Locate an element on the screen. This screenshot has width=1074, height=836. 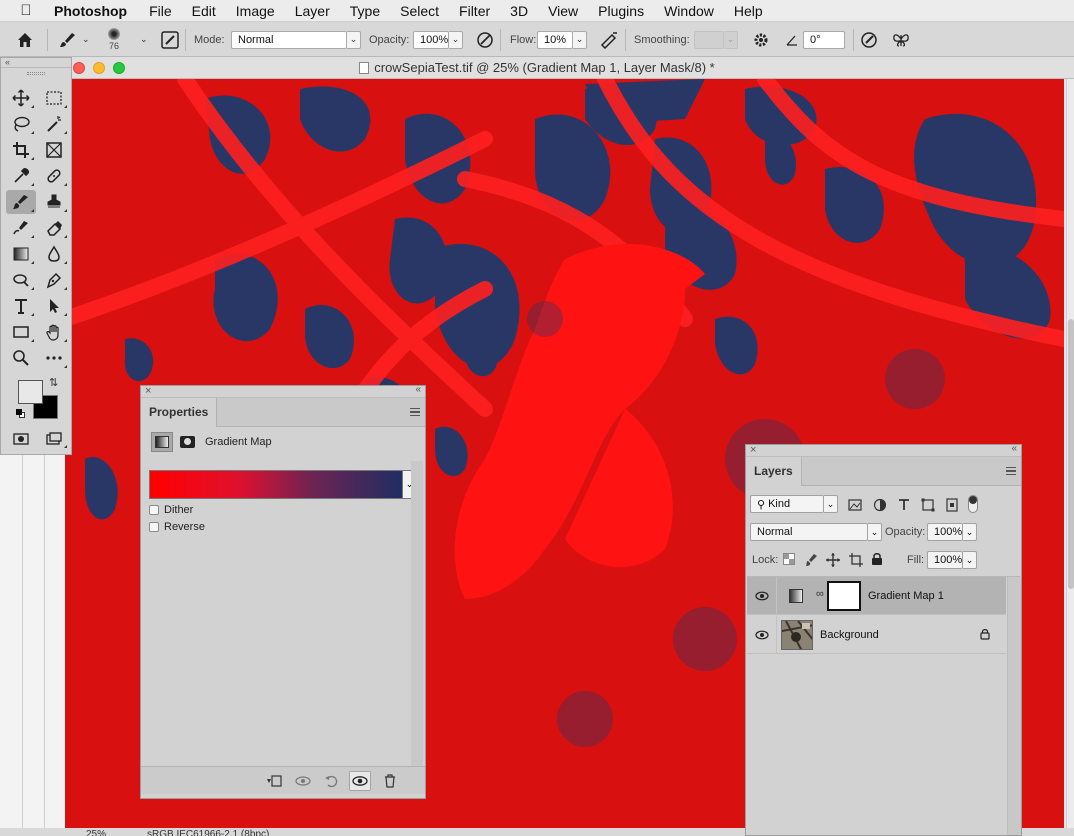
pressure-size-button is located at coordinates (869, 39).